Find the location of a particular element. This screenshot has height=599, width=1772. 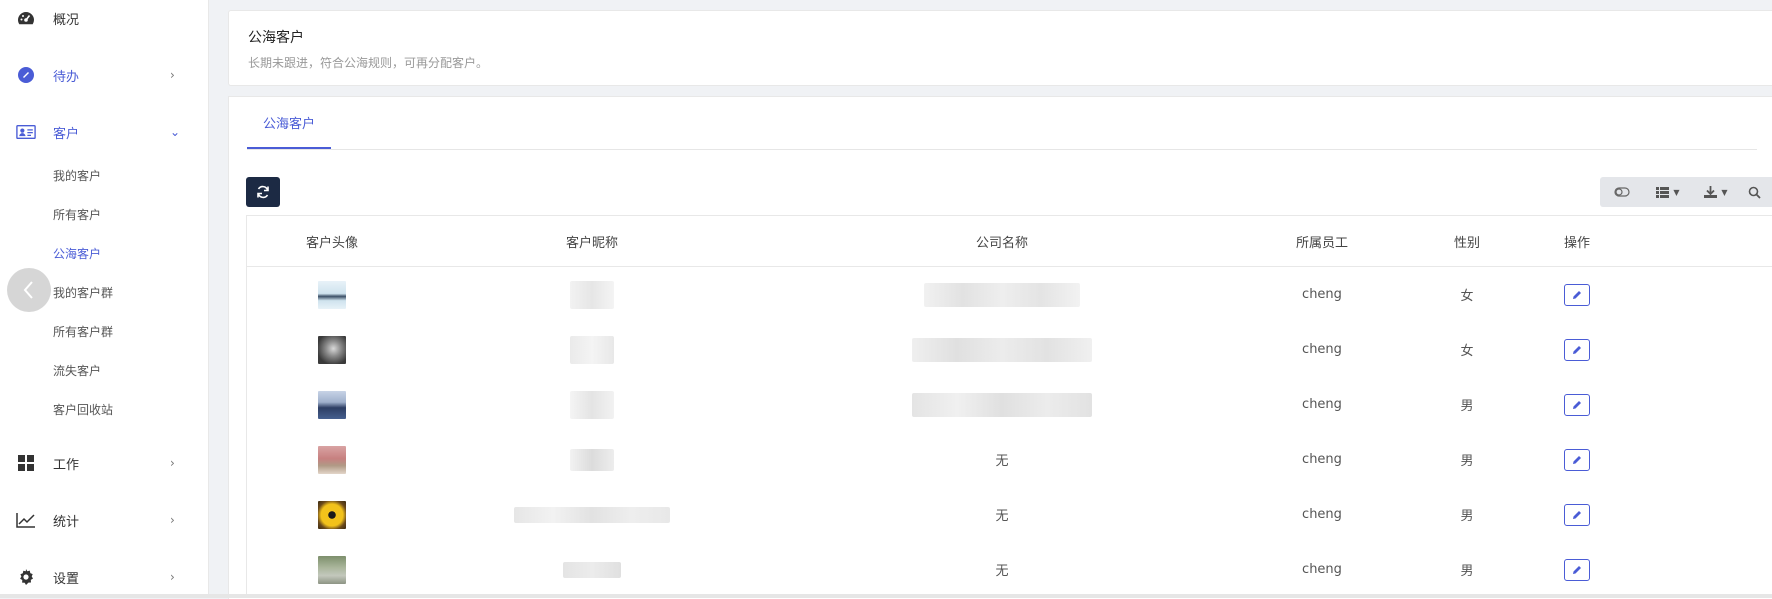

sidebar-item-overview: 概况 is located at coordinates (104, 18).